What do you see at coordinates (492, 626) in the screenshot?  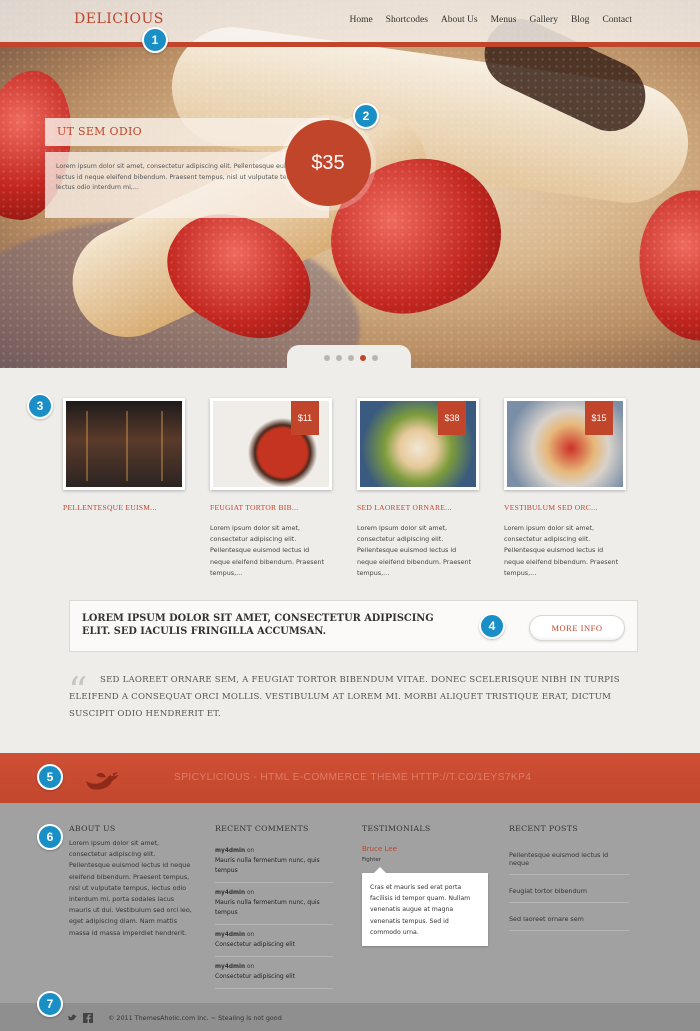 I see `marker-badge: 4` at bounding box center [492, 626].